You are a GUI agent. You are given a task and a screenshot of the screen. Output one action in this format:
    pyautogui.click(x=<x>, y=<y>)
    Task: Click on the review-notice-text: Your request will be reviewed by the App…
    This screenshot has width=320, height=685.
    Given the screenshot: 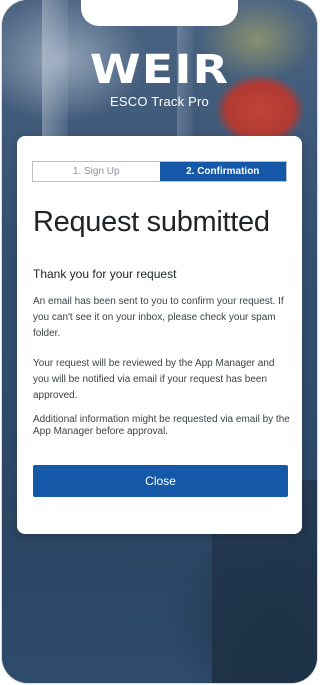 What is the action you would take?
    pyautogui.click(x=154, y=379)
    